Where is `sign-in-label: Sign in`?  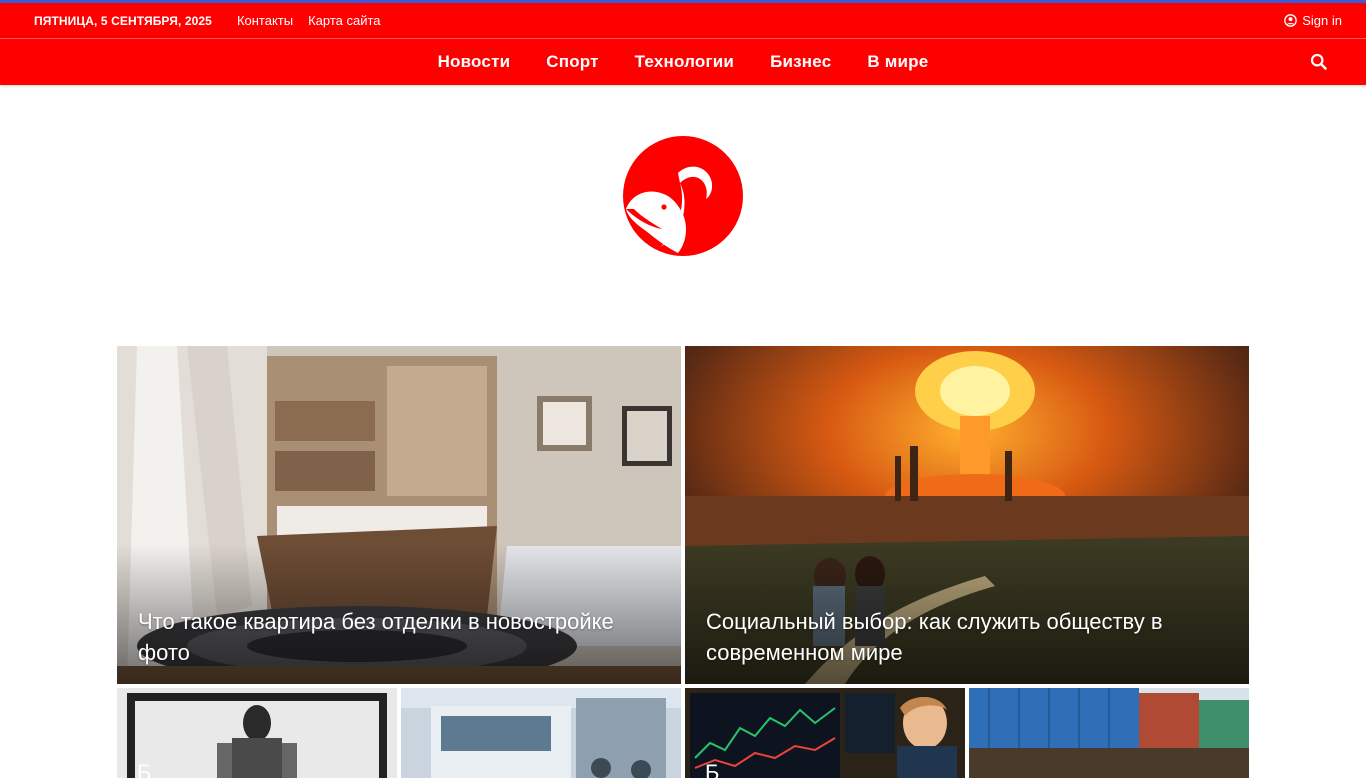 sign-in-label: Sign in is located at coordinates (1322, 20).